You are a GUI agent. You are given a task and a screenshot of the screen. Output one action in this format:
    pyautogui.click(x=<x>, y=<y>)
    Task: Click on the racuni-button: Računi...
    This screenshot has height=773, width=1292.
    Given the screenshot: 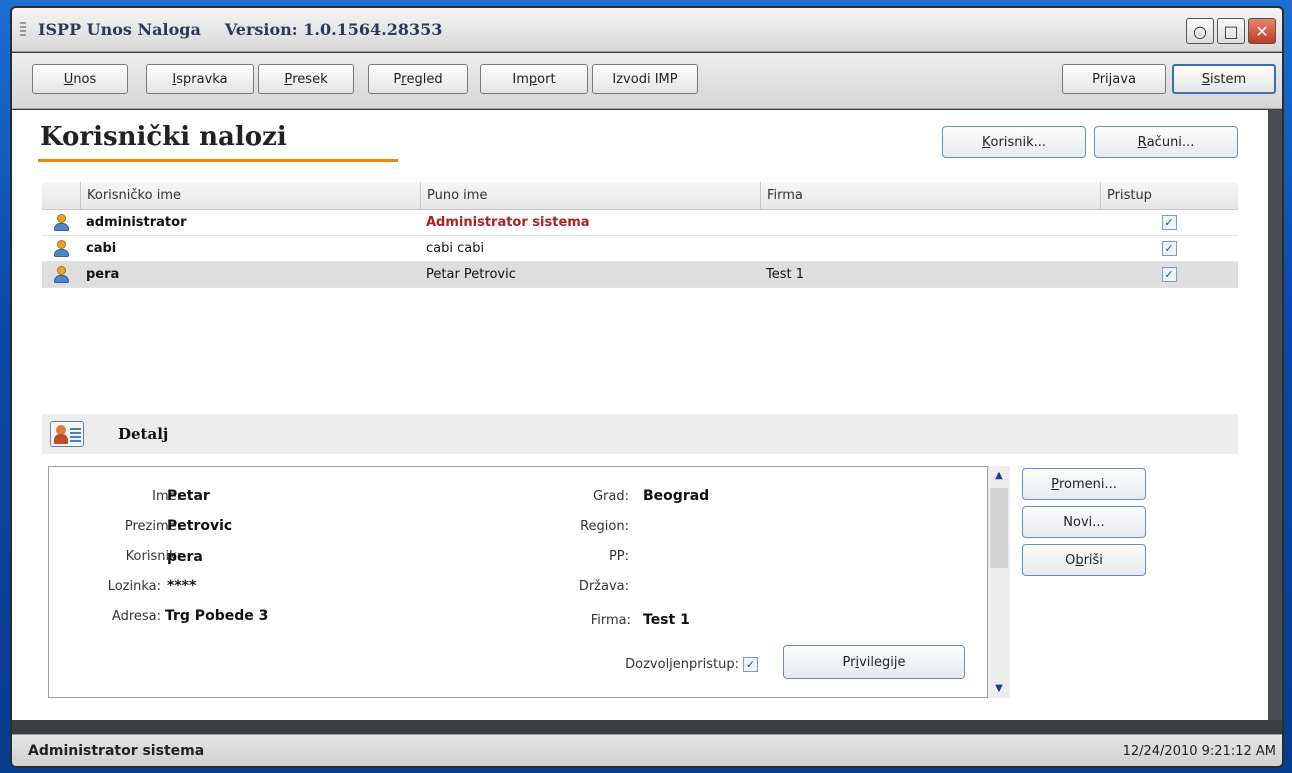 What is the action you would take?
    pyautogui.click(x=1166, y=142)
    